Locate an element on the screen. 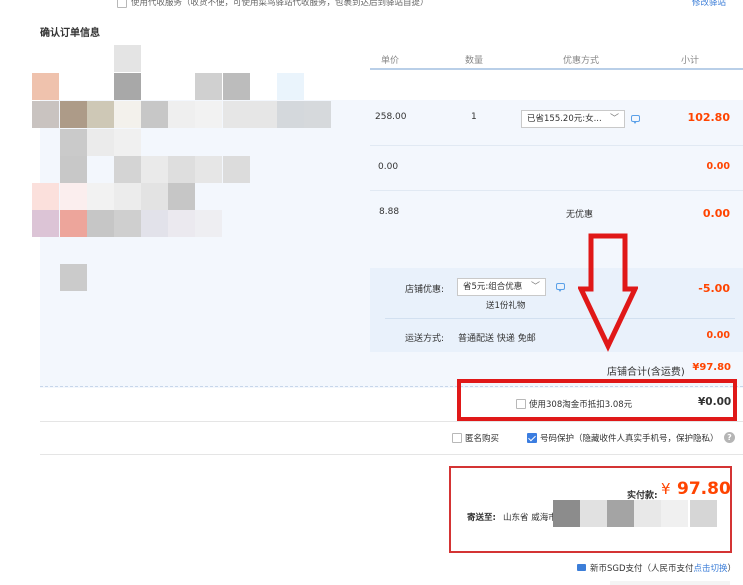 The width and height of the screenshot is (743, 585). payment-amount: 97.80 is located at coordinates (704, 489).